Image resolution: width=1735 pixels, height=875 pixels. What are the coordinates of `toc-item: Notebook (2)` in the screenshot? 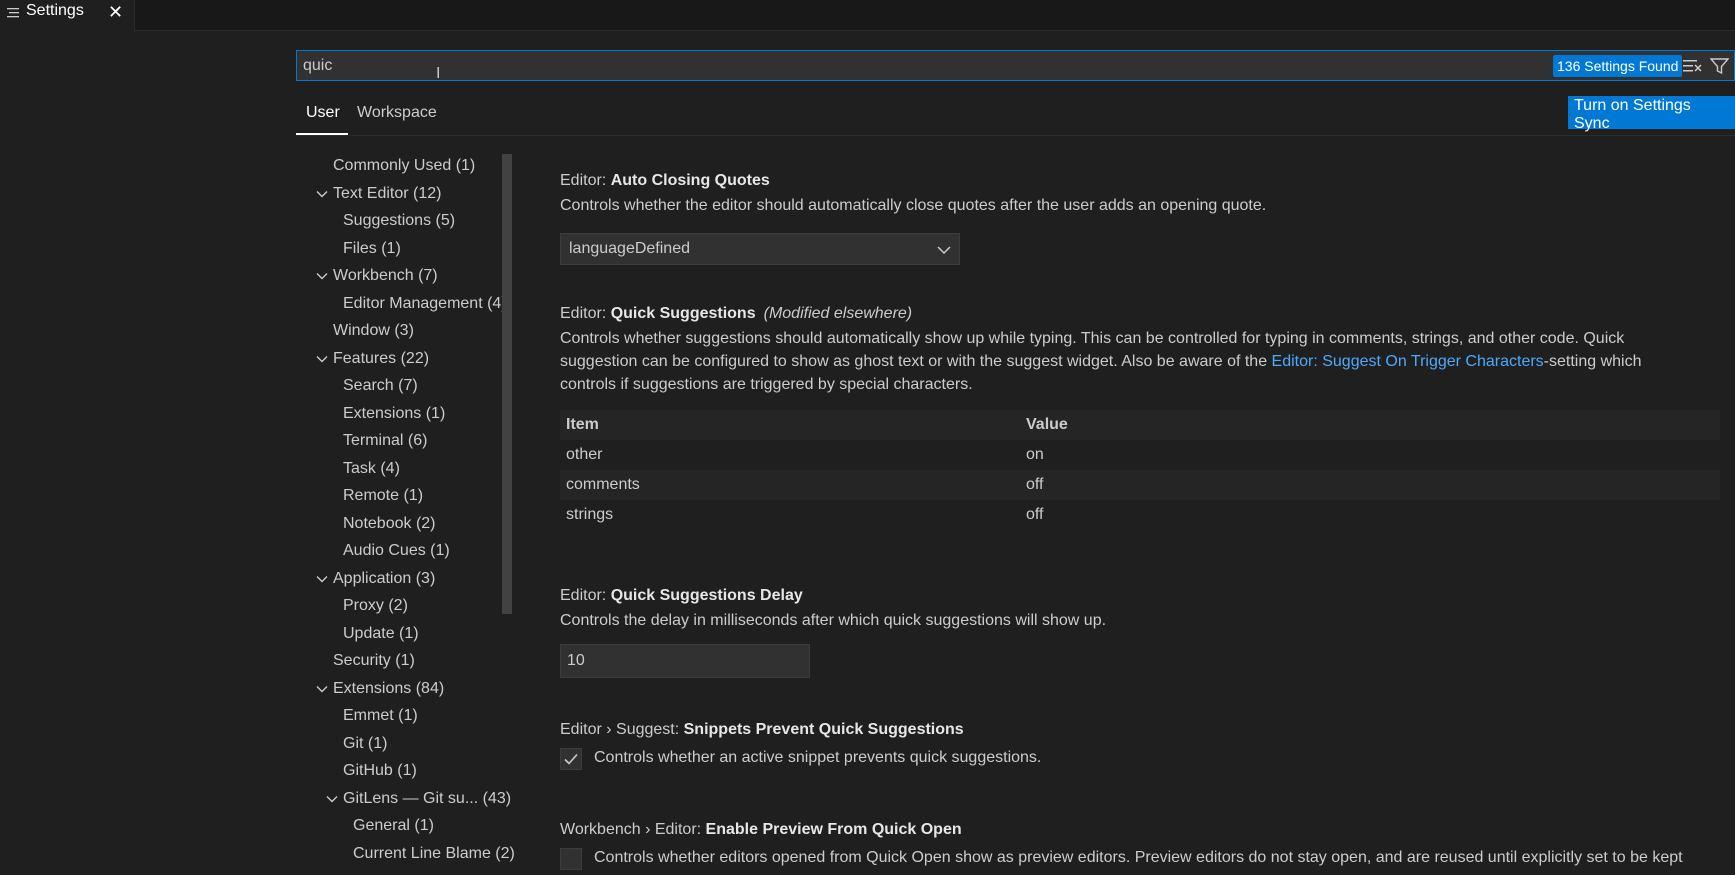 It's located at (404, 525).